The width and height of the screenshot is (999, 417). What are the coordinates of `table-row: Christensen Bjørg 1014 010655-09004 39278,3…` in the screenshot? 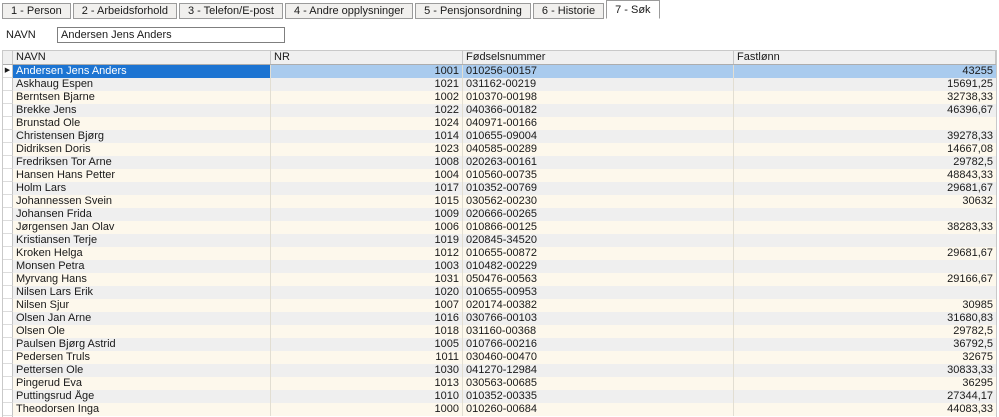 It's located at (499, 136).